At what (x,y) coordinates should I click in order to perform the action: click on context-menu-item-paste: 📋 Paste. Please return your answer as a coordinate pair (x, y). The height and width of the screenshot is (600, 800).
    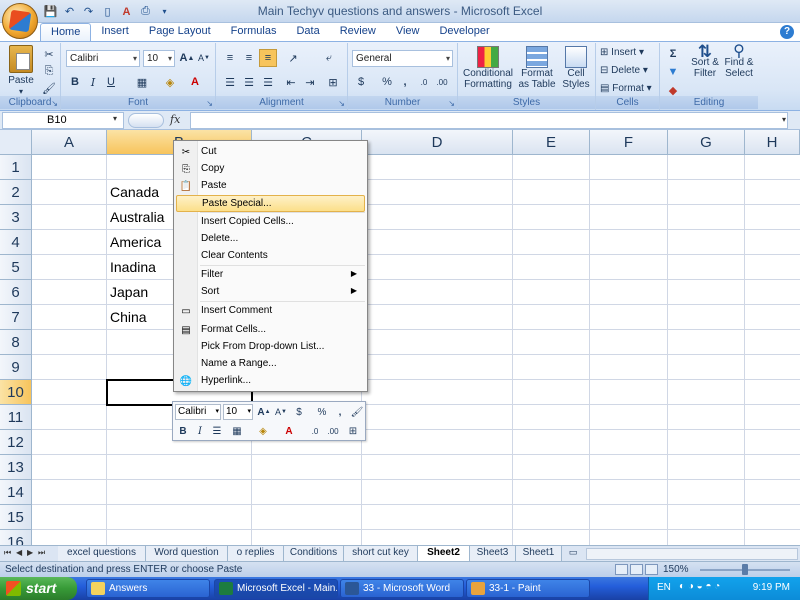
    Looking at the image, I should click on (270, 186).